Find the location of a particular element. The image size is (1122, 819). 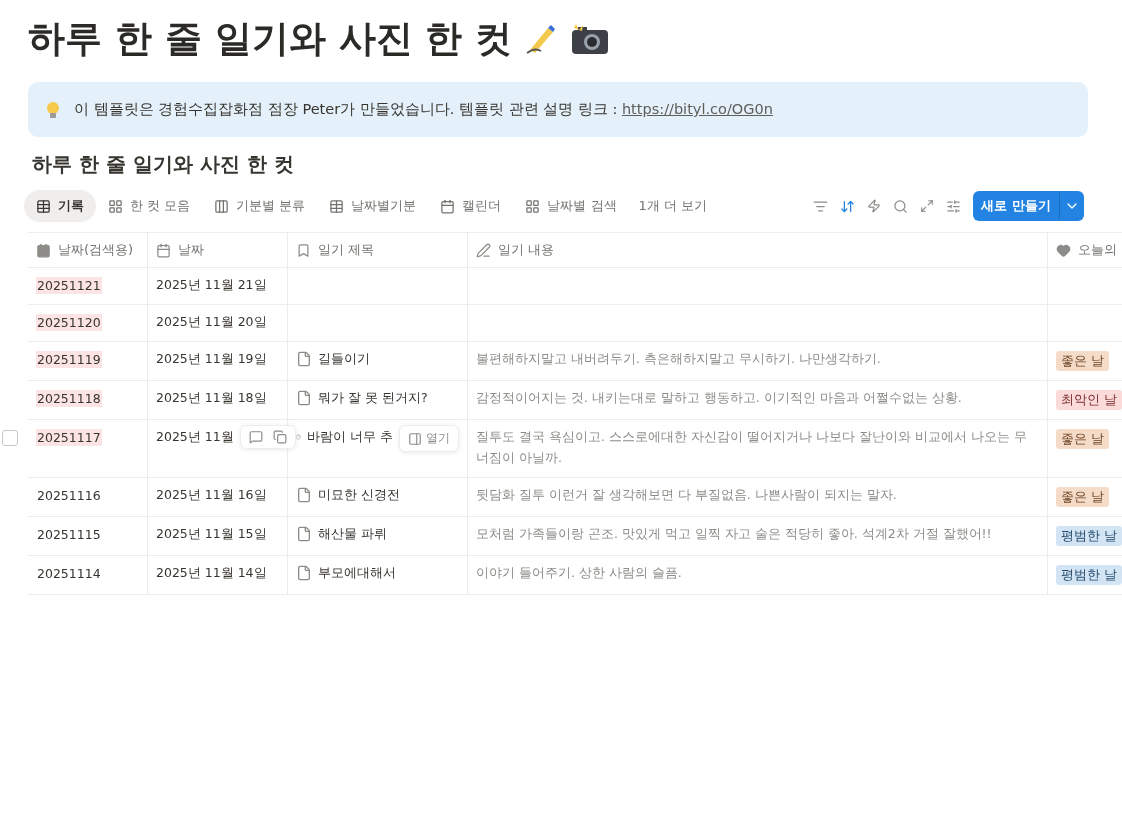

column-header: 일기 제목 is located at coordinates (346, 250).